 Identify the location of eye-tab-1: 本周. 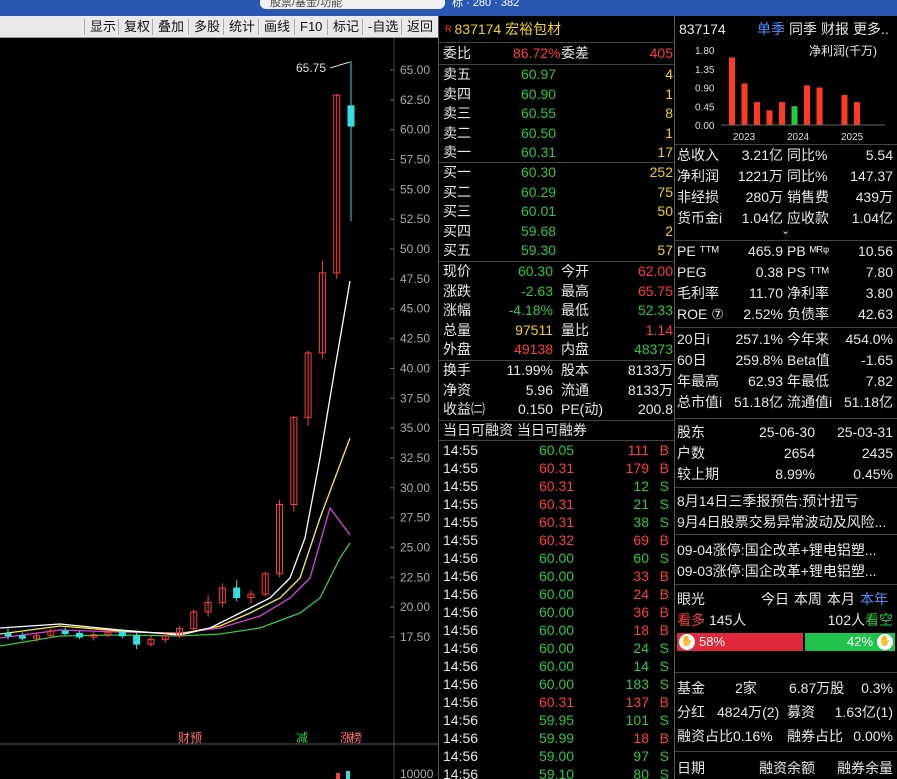
(808, 599).